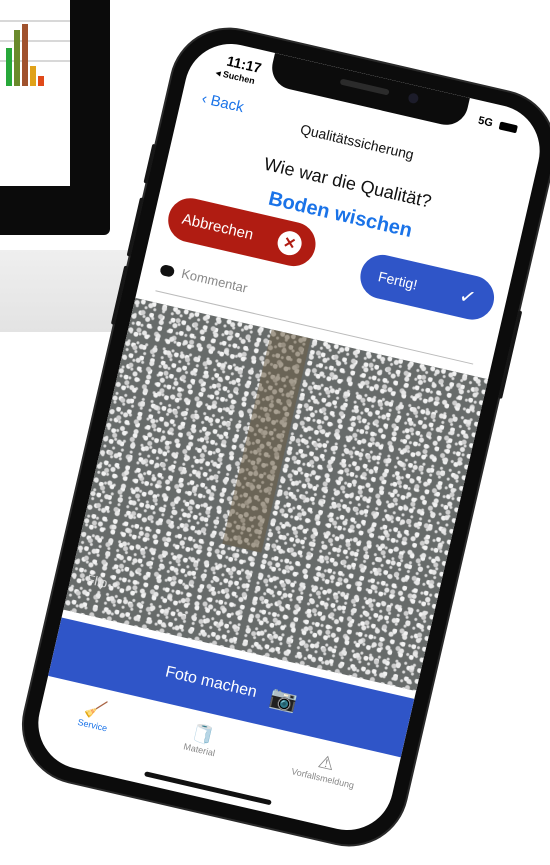 Image resolution: width=550 pixels, height=865 pixels. Describe the element at coordinates (167, 270) in the screenshot. I see `speech-bubble-icon` at that location.